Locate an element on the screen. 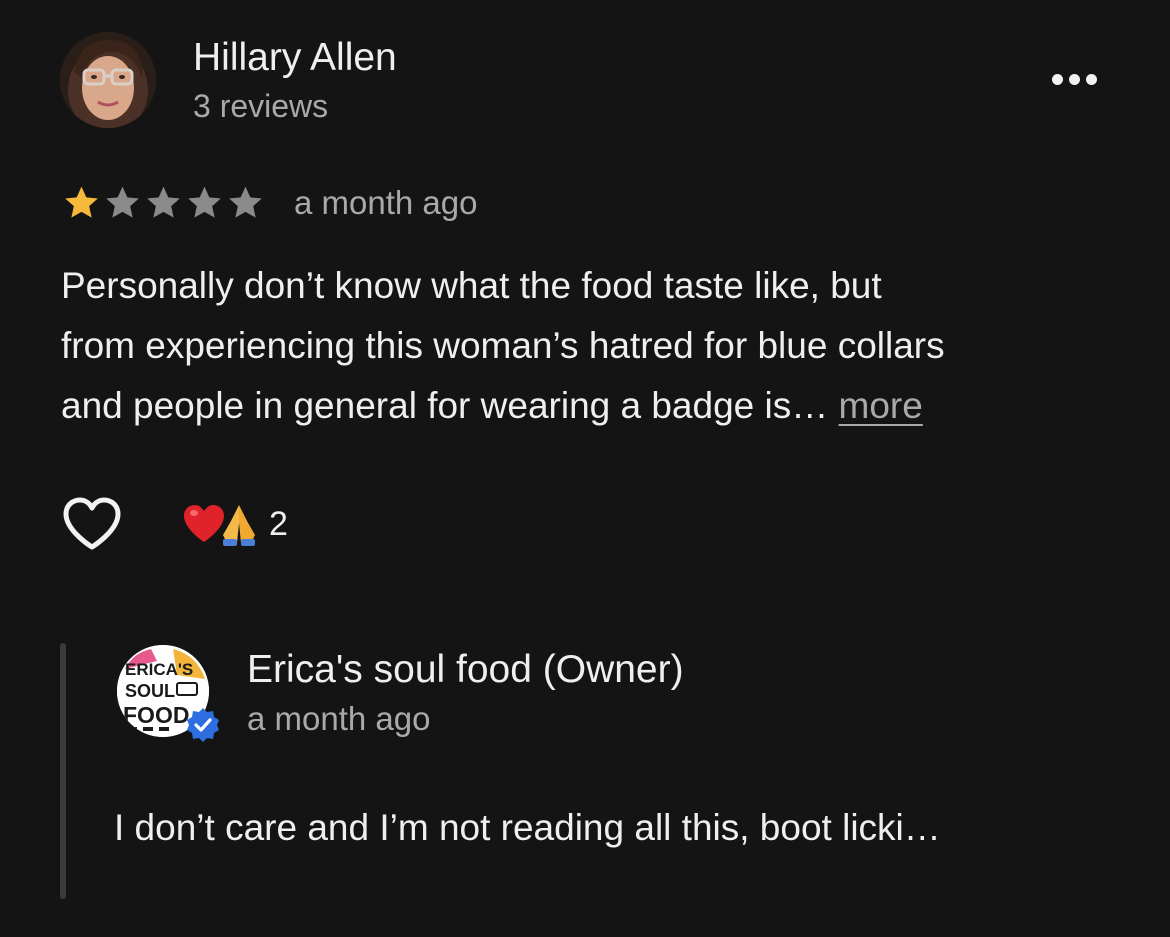 This screenshot has width=1170, height=937. more-link: more is located at coordinates (881, 405).